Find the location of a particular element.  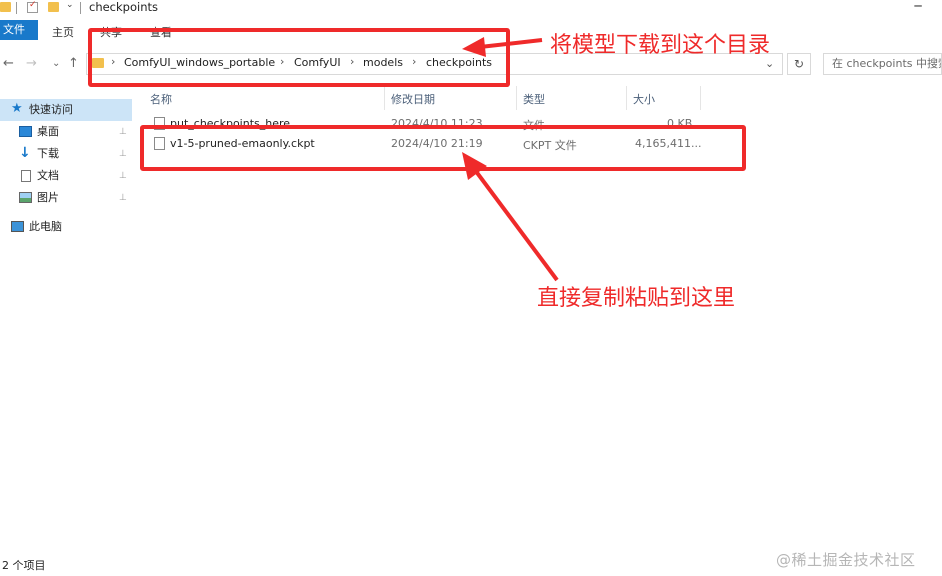

annotation-arrow-top is located at coordinates (511, 43).